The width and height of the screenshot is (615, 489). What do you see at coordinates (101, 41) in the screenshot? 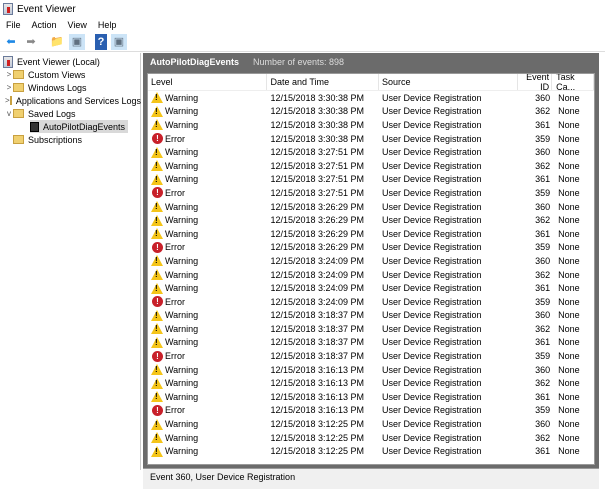
I see `help-icon: ?` at bounding box center [101, 41].